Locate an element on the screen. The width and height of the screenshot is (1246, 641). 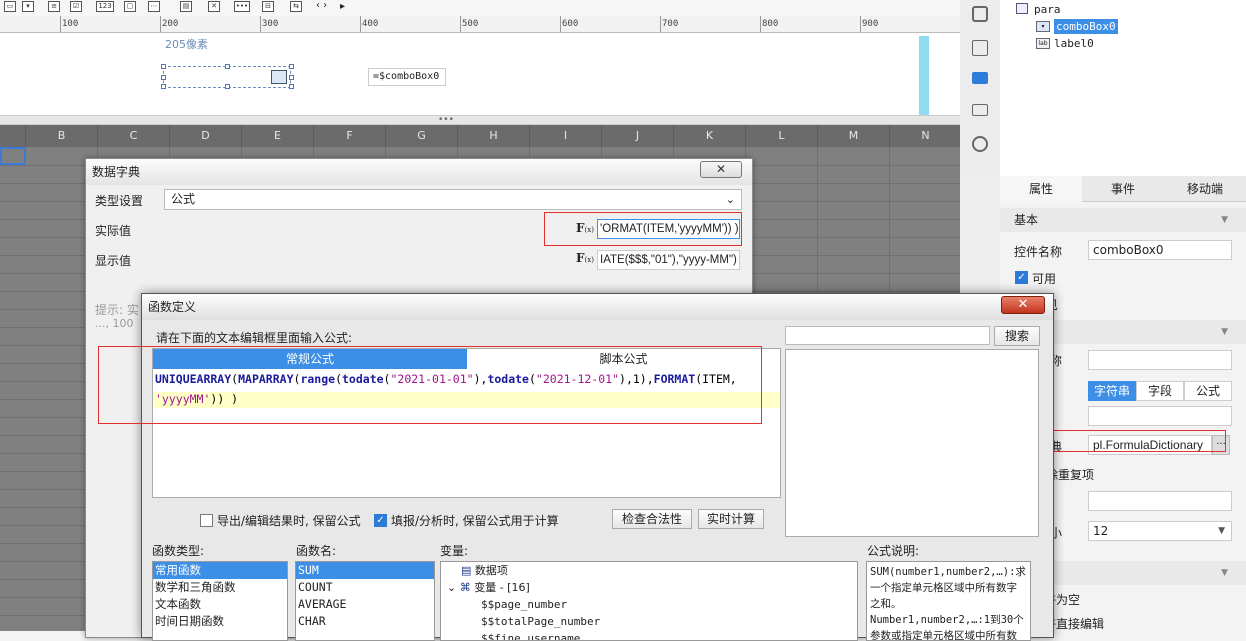
variable-item: $$page_number is located at coordinates (649, 604).